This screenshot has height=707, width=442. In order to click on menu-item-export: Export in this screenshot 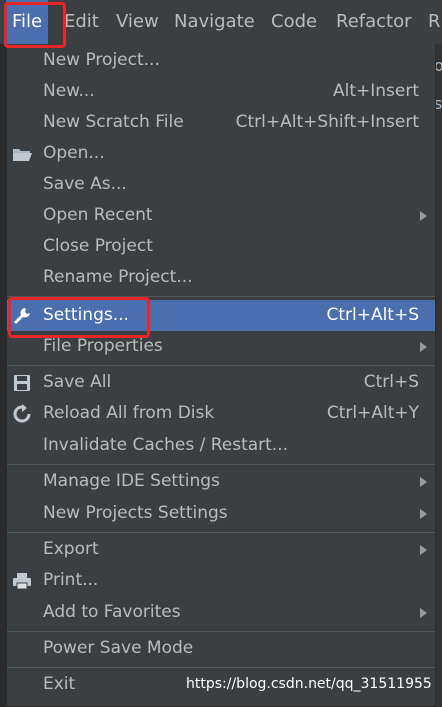, I will do `click(221, 549)`.